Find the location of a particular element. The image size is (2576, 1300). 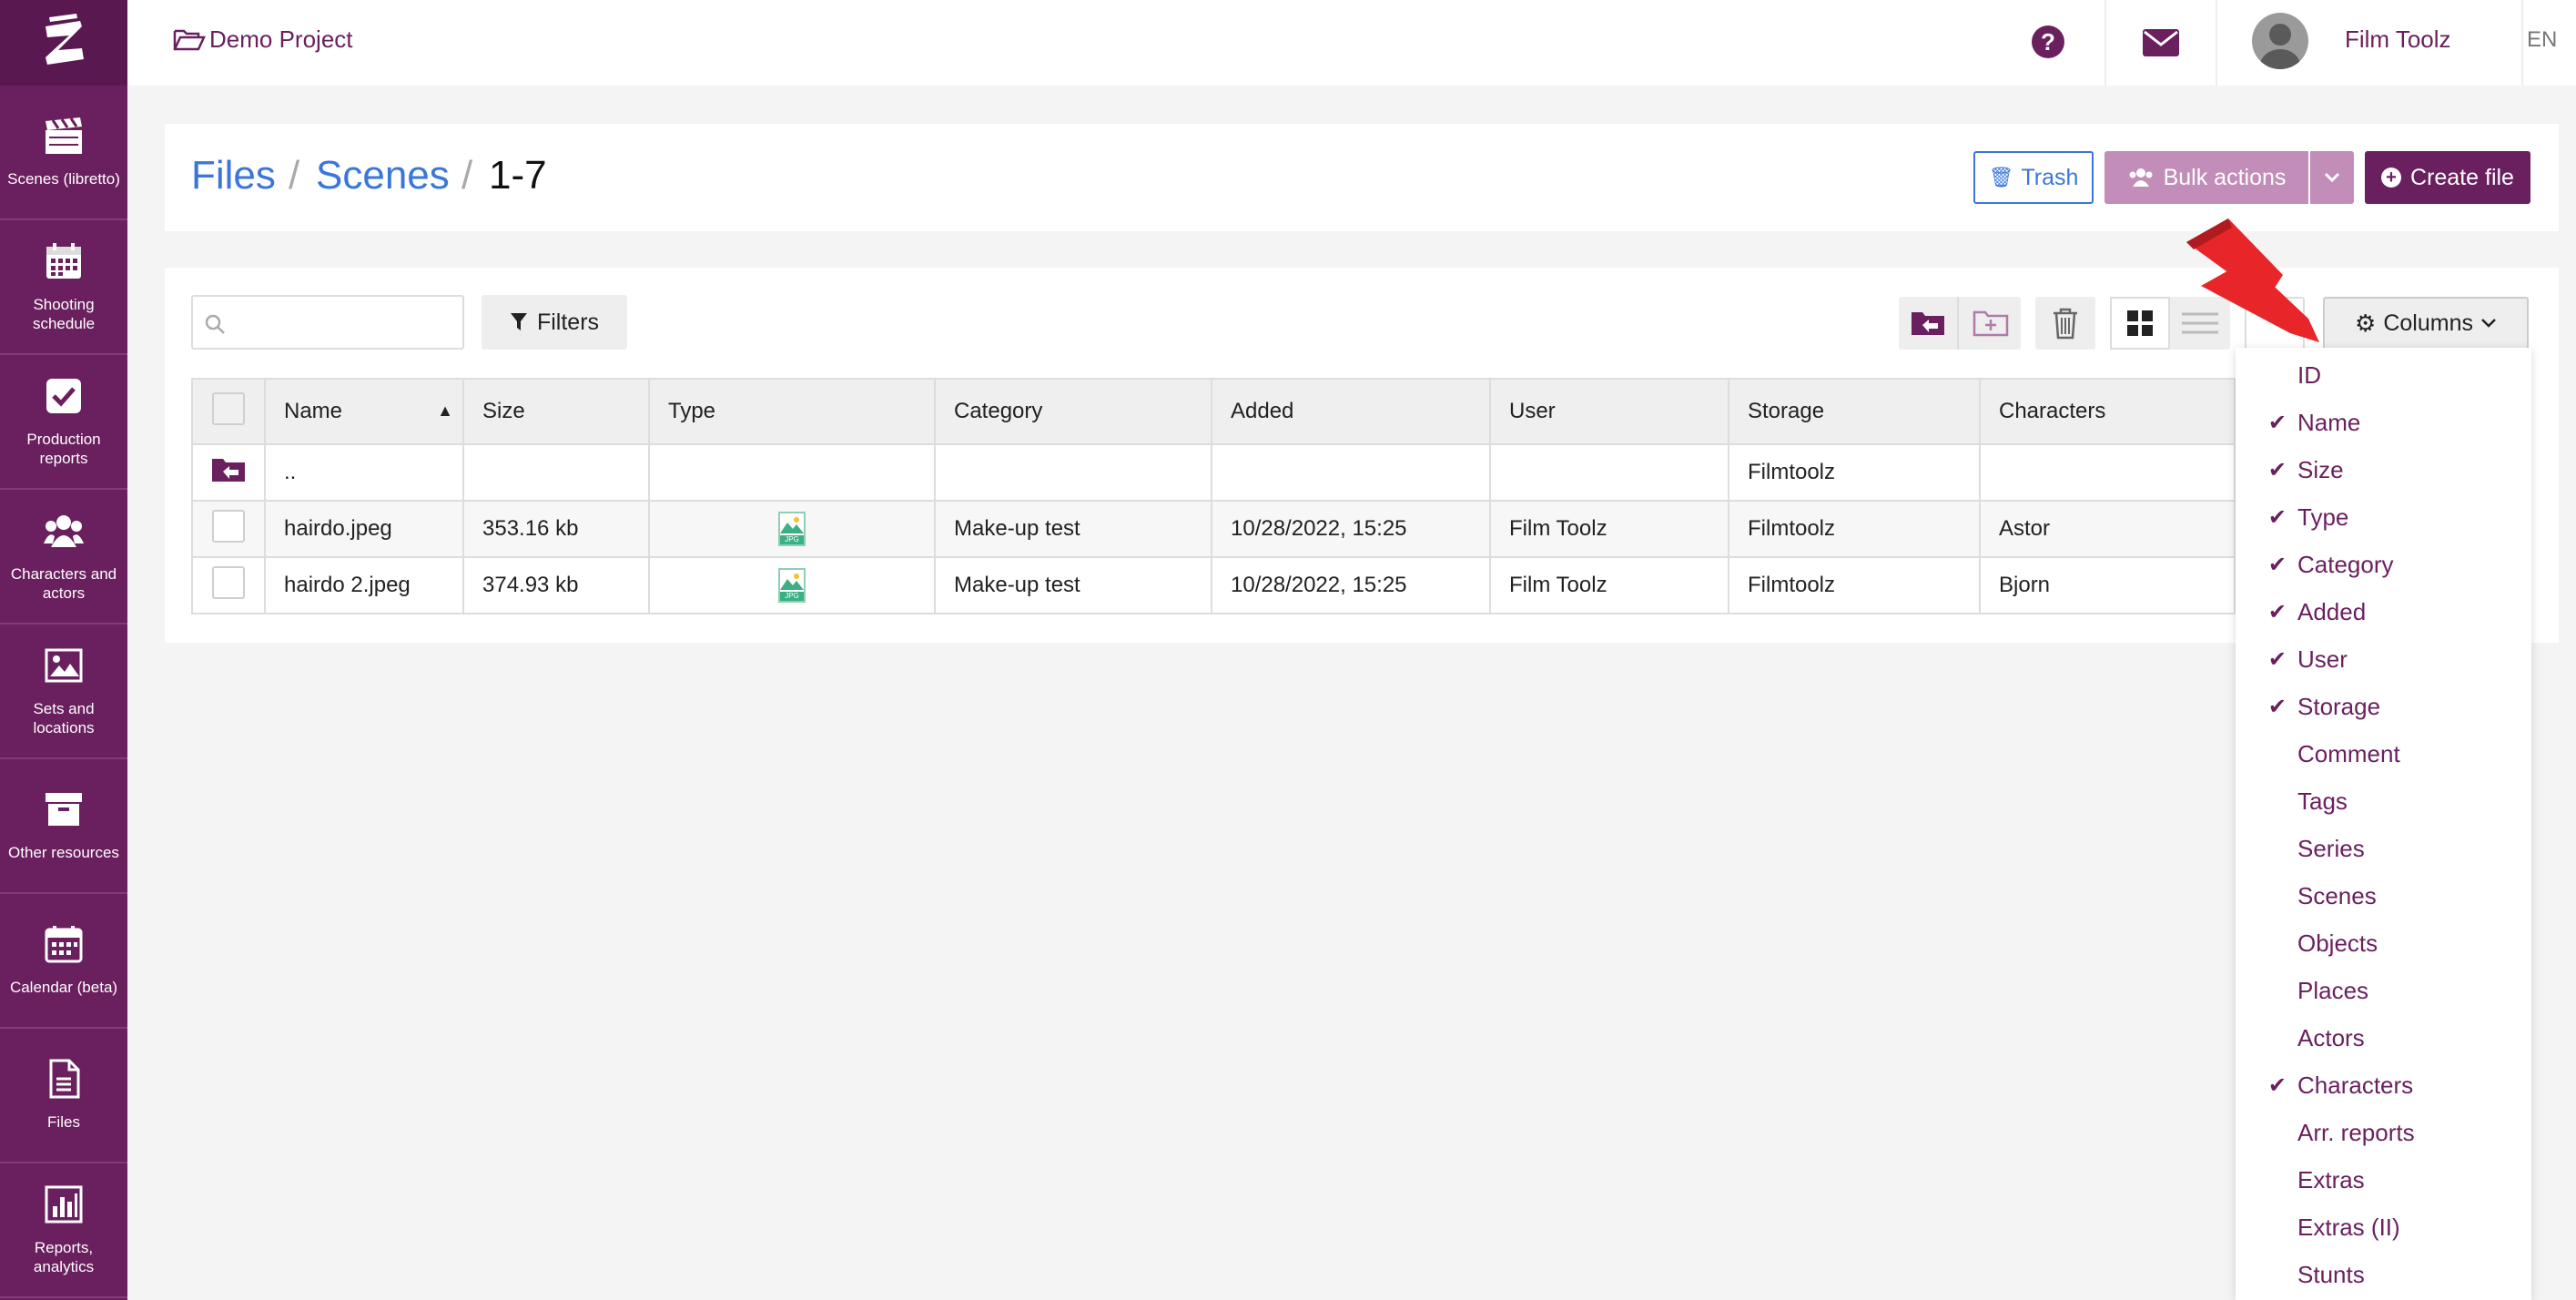

cell-name: .. is located at coordinates (364, 472).